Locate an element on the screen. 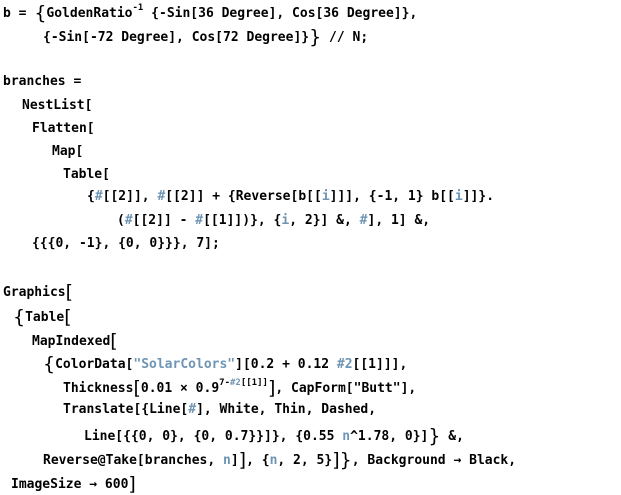 This screenshot has height=495, width=621. code-line-table: Table[ is located at coordinates (86, 175).